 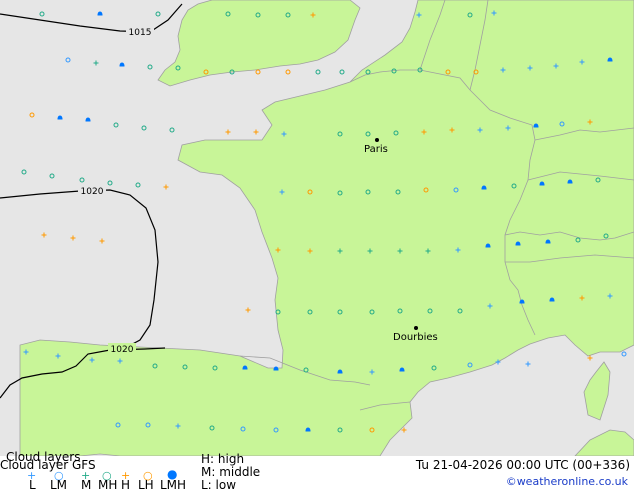 What do you see at coordinates (32, 485) in the screenshot?
I see `legend-code-l: L` at bounding box center [32, 485].